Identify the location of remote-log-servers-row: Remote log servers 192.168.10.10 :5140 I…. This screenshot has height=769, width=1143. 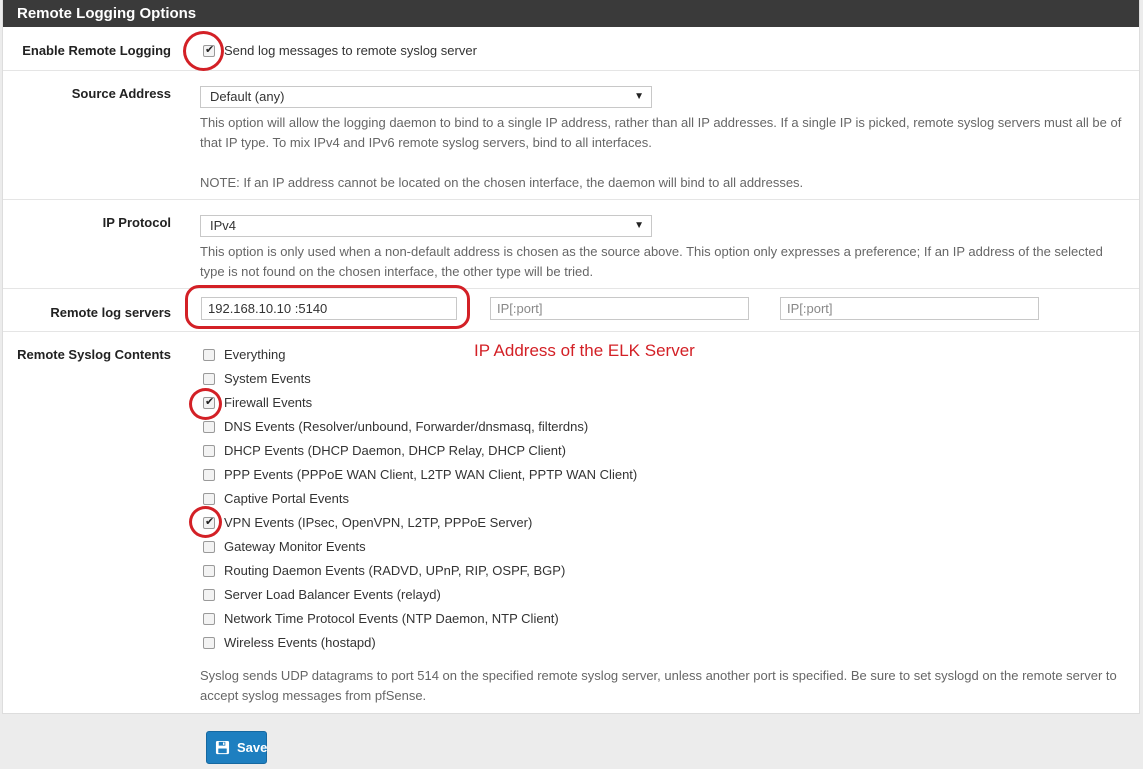
(571, 310).